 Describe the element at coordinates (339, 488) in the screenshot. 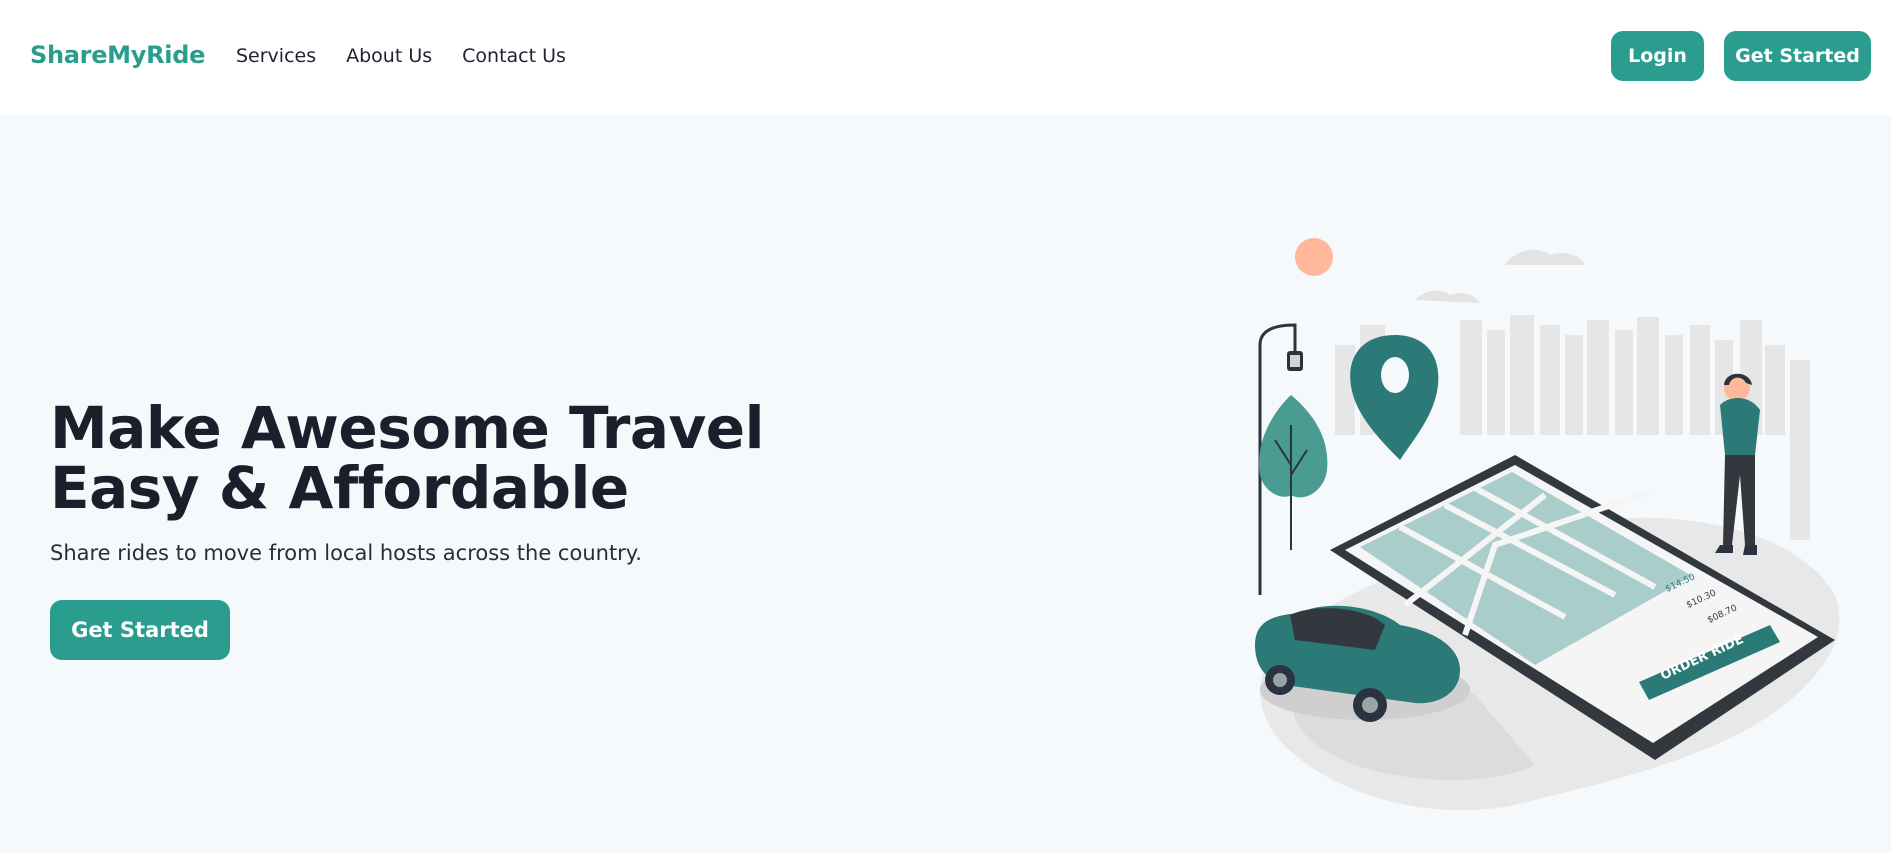

I see `hero-title-line2: Easy & Affordable` at that location.